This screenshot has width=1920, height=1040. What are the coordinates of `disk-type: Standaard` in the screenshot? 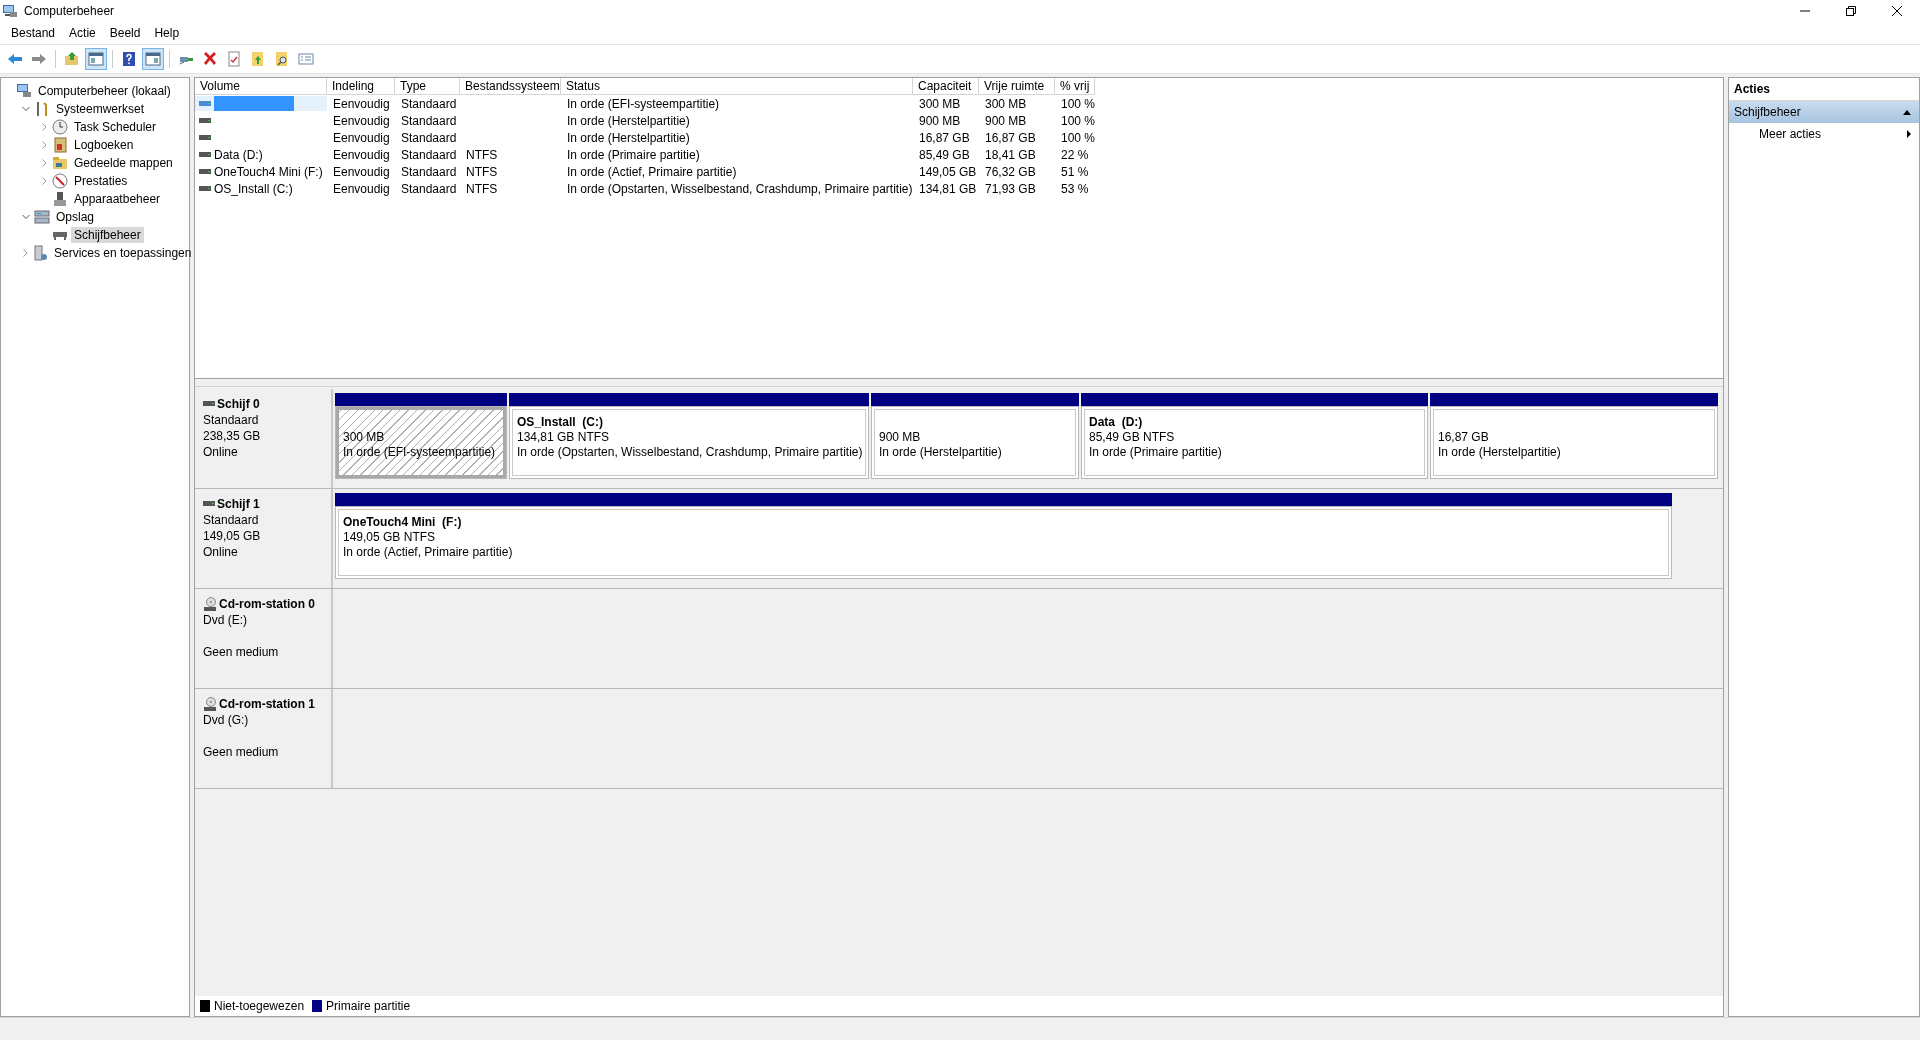 It's located at (231, 520).